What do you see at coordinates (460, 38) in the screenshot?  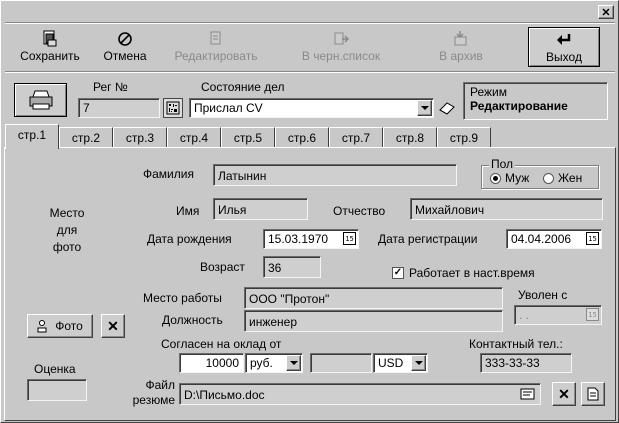 I see `archive-icon` at bounding box center [460, 38].